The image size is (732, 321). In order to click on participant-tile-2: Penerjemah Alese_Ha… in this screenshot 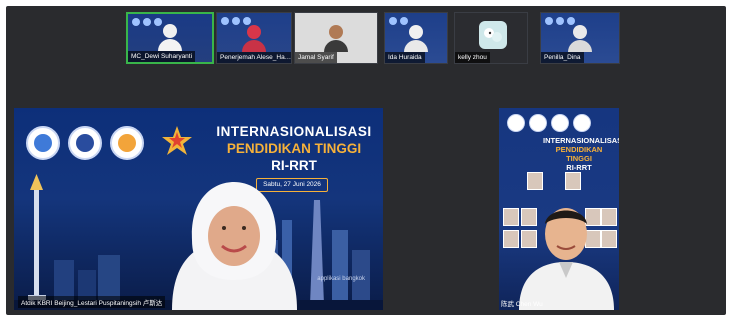, I will do `click(254, 38)`.